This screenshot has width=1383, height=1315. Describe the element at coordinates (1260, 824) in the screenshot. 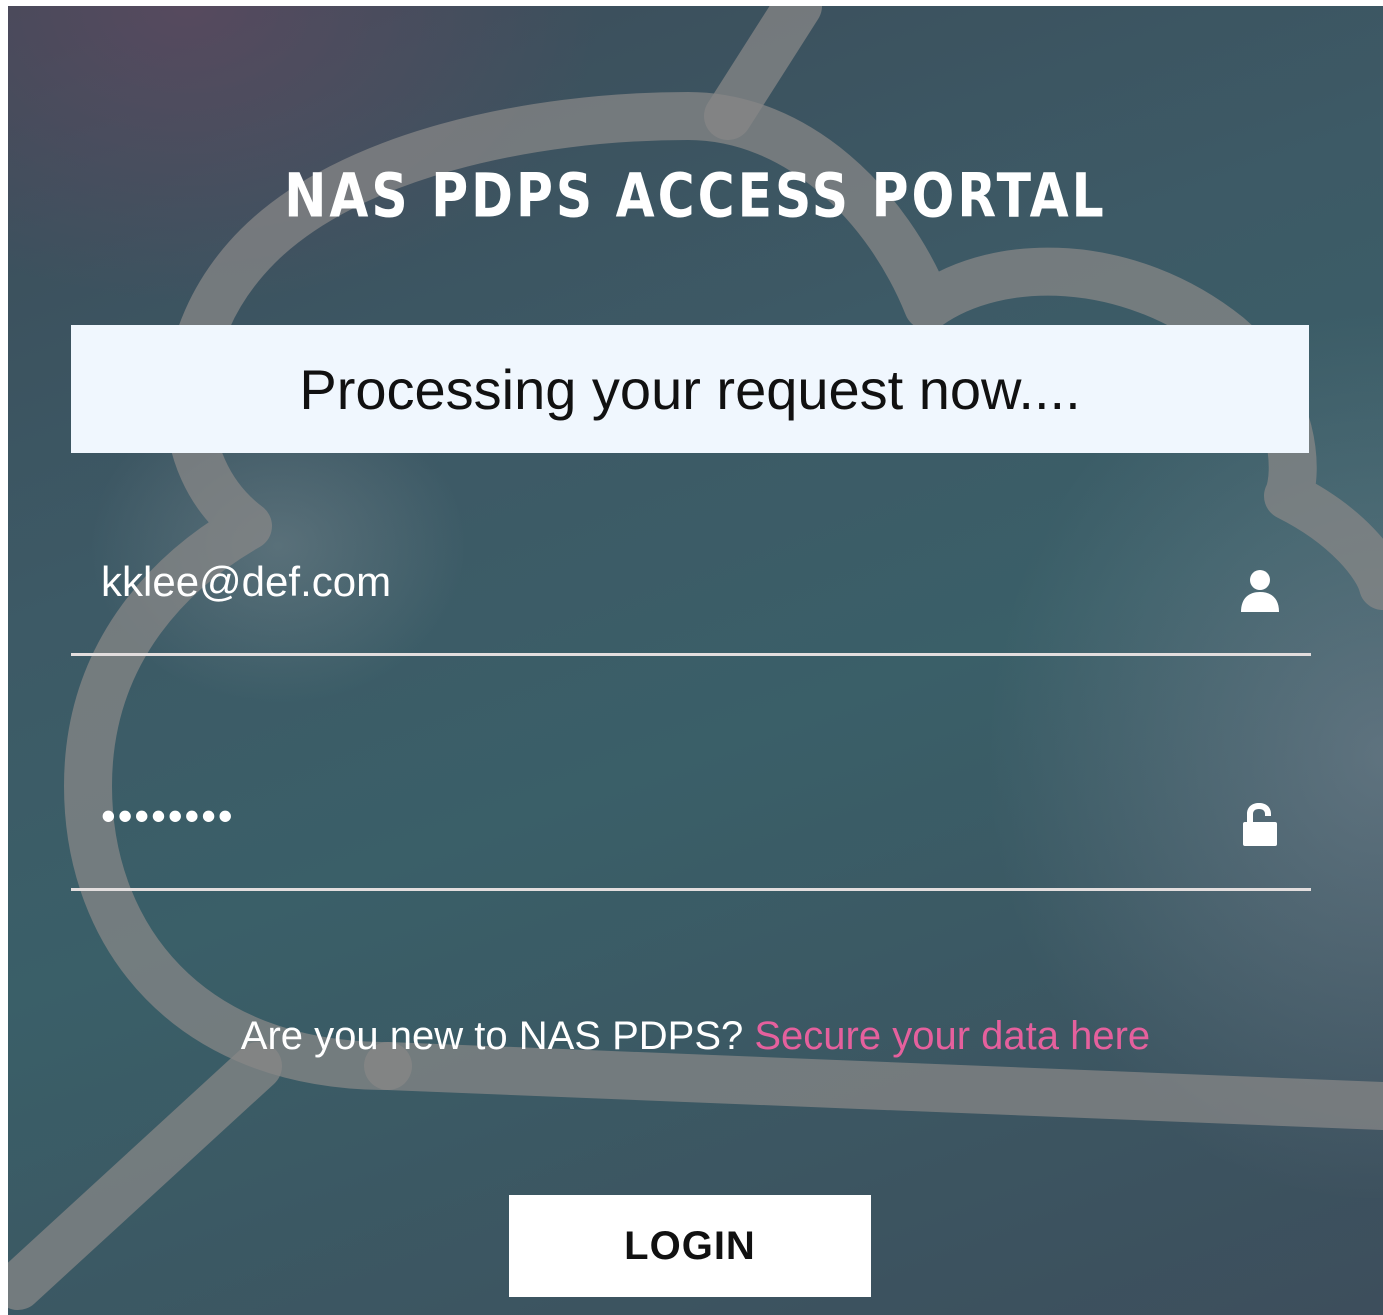

I see `unlock-icon` at that location.